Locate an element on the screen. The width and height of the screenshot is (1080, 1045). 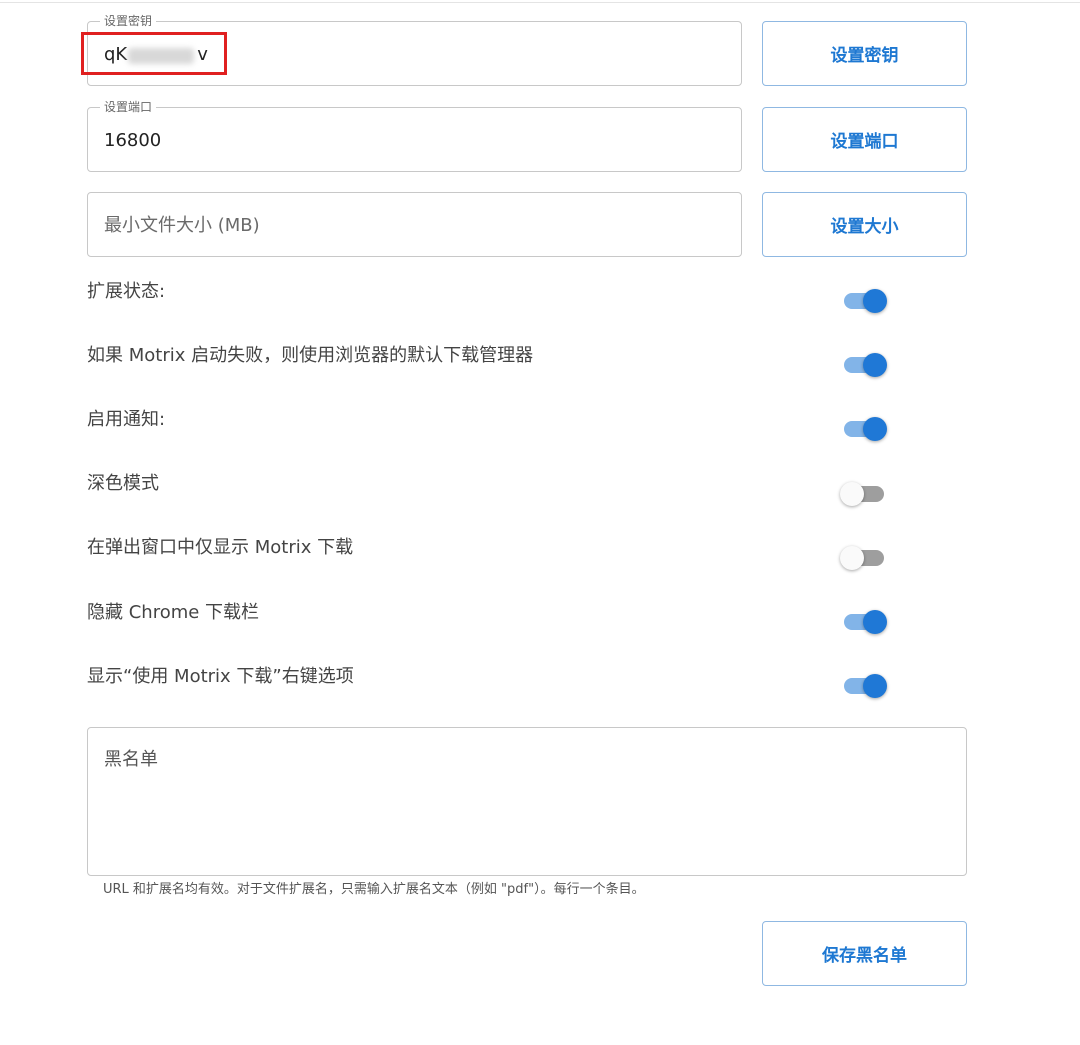
toggle-label-only-motrix: 在弹出窗口中仅显示 Motrix 下载 is located at coordinates (220, 547).